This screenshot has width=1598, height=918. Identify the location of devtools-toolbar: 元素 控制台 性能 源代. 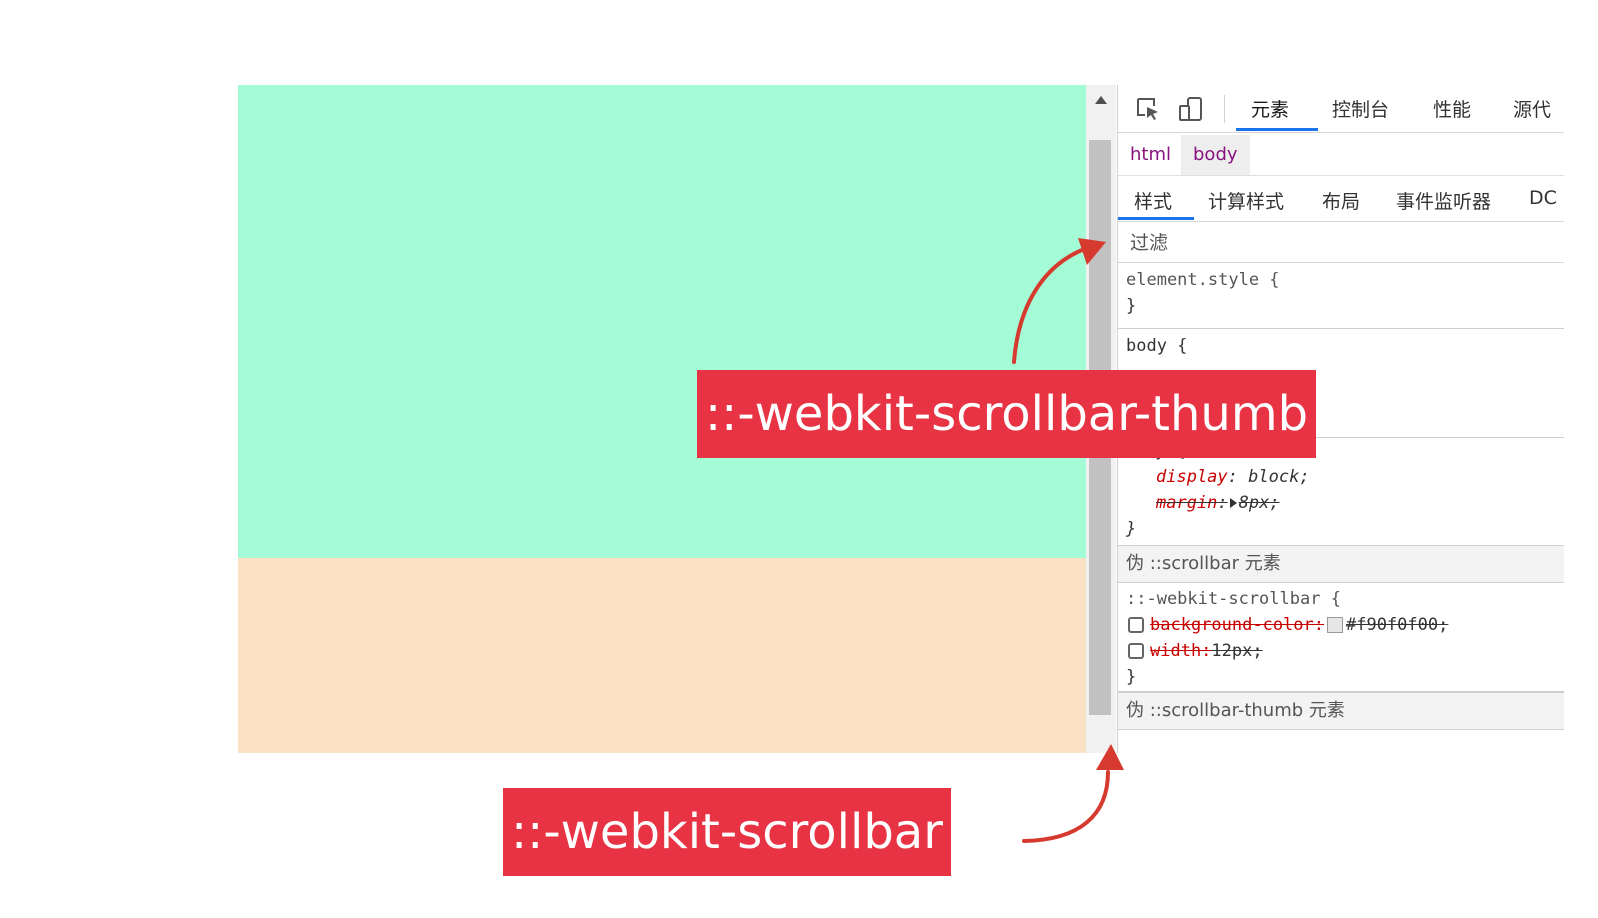
(1341, 109).